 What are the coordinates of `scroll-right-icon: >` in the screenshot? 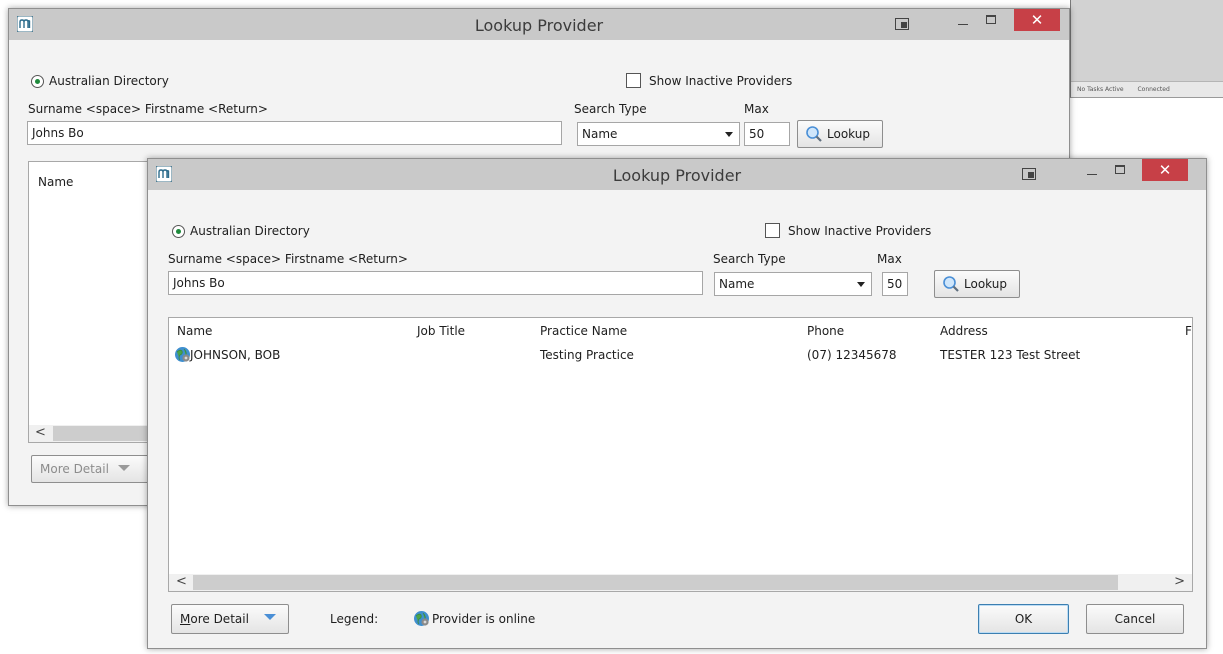 It's located at (1179, 581).